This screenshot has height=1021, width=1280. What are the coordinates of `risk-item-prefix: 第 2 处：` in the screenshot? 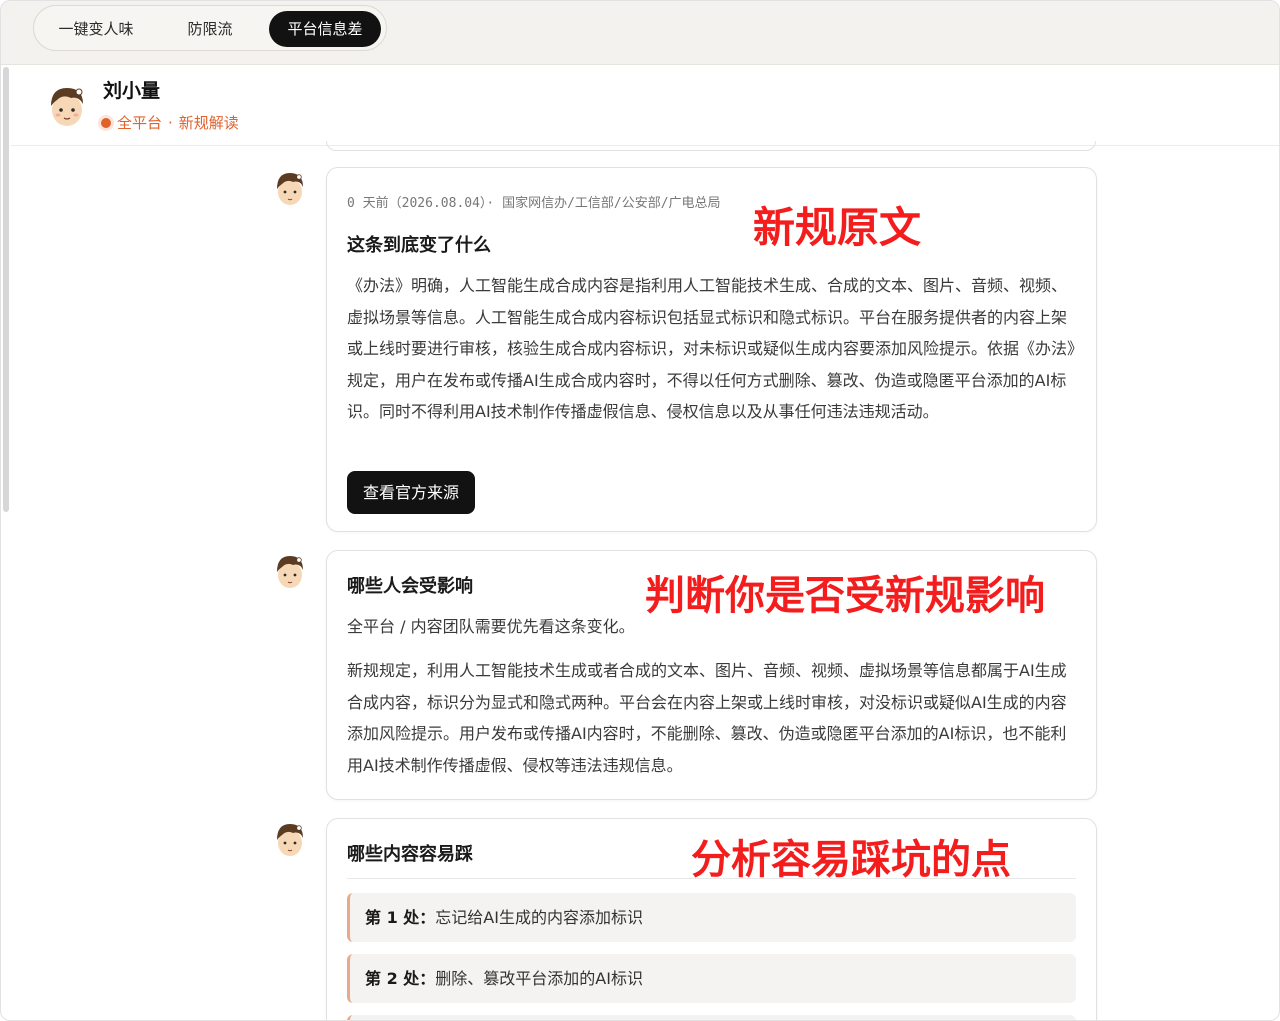 It's located at (400, 978).